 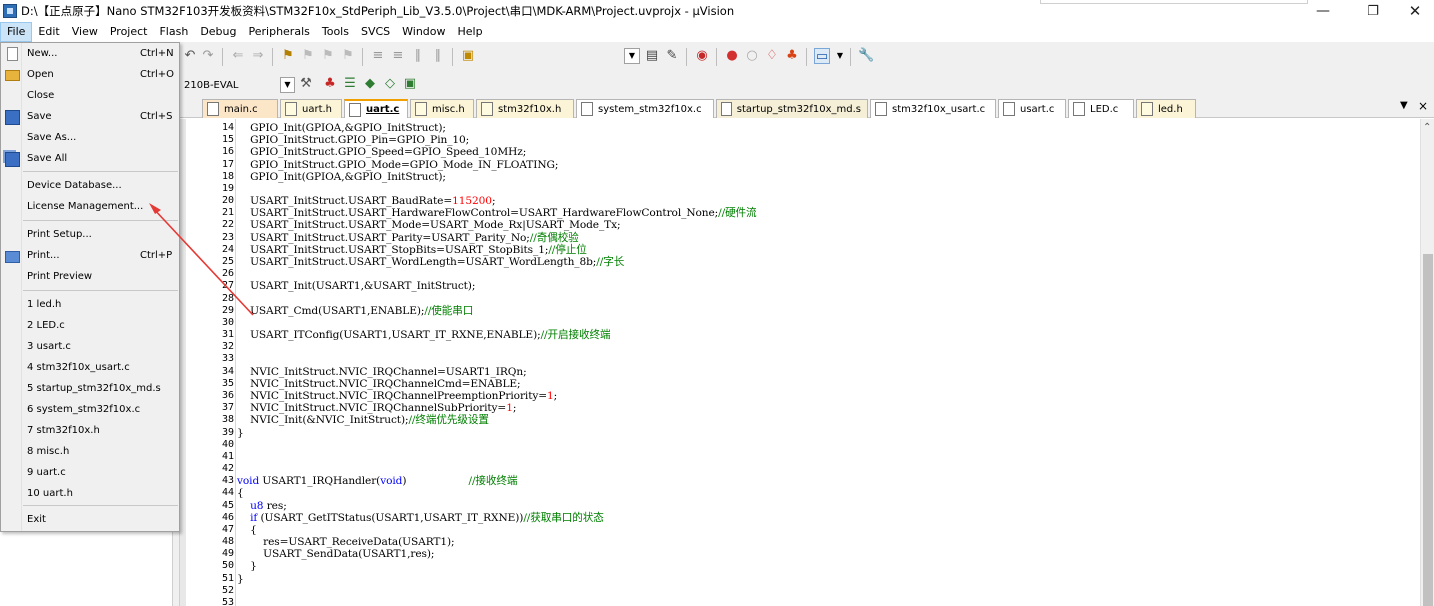 What do you see at coordinates (335, 32) in the screenshot?
I see `menu-tools: Tools` at bounding box center [335, 32].